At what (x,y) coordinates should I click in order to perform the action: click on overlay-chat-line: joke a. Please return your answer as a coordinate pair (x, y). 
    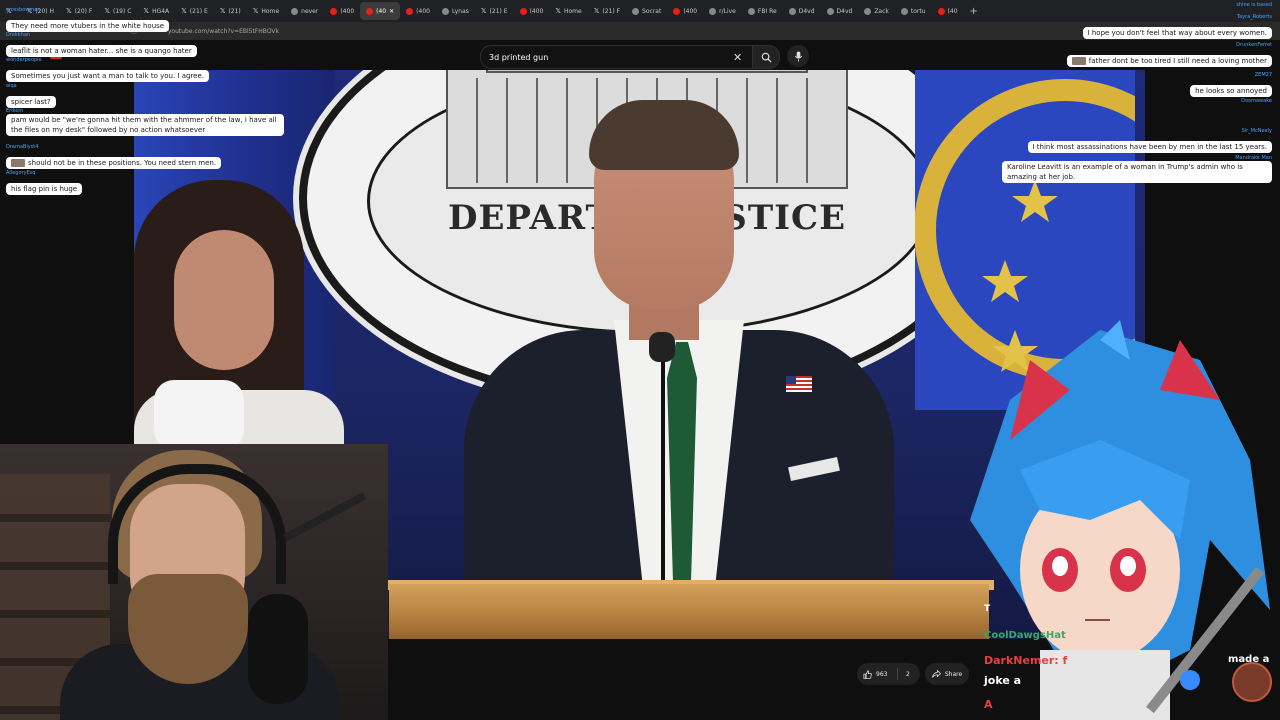
    Looking at the image, I should click on (1003, 680).